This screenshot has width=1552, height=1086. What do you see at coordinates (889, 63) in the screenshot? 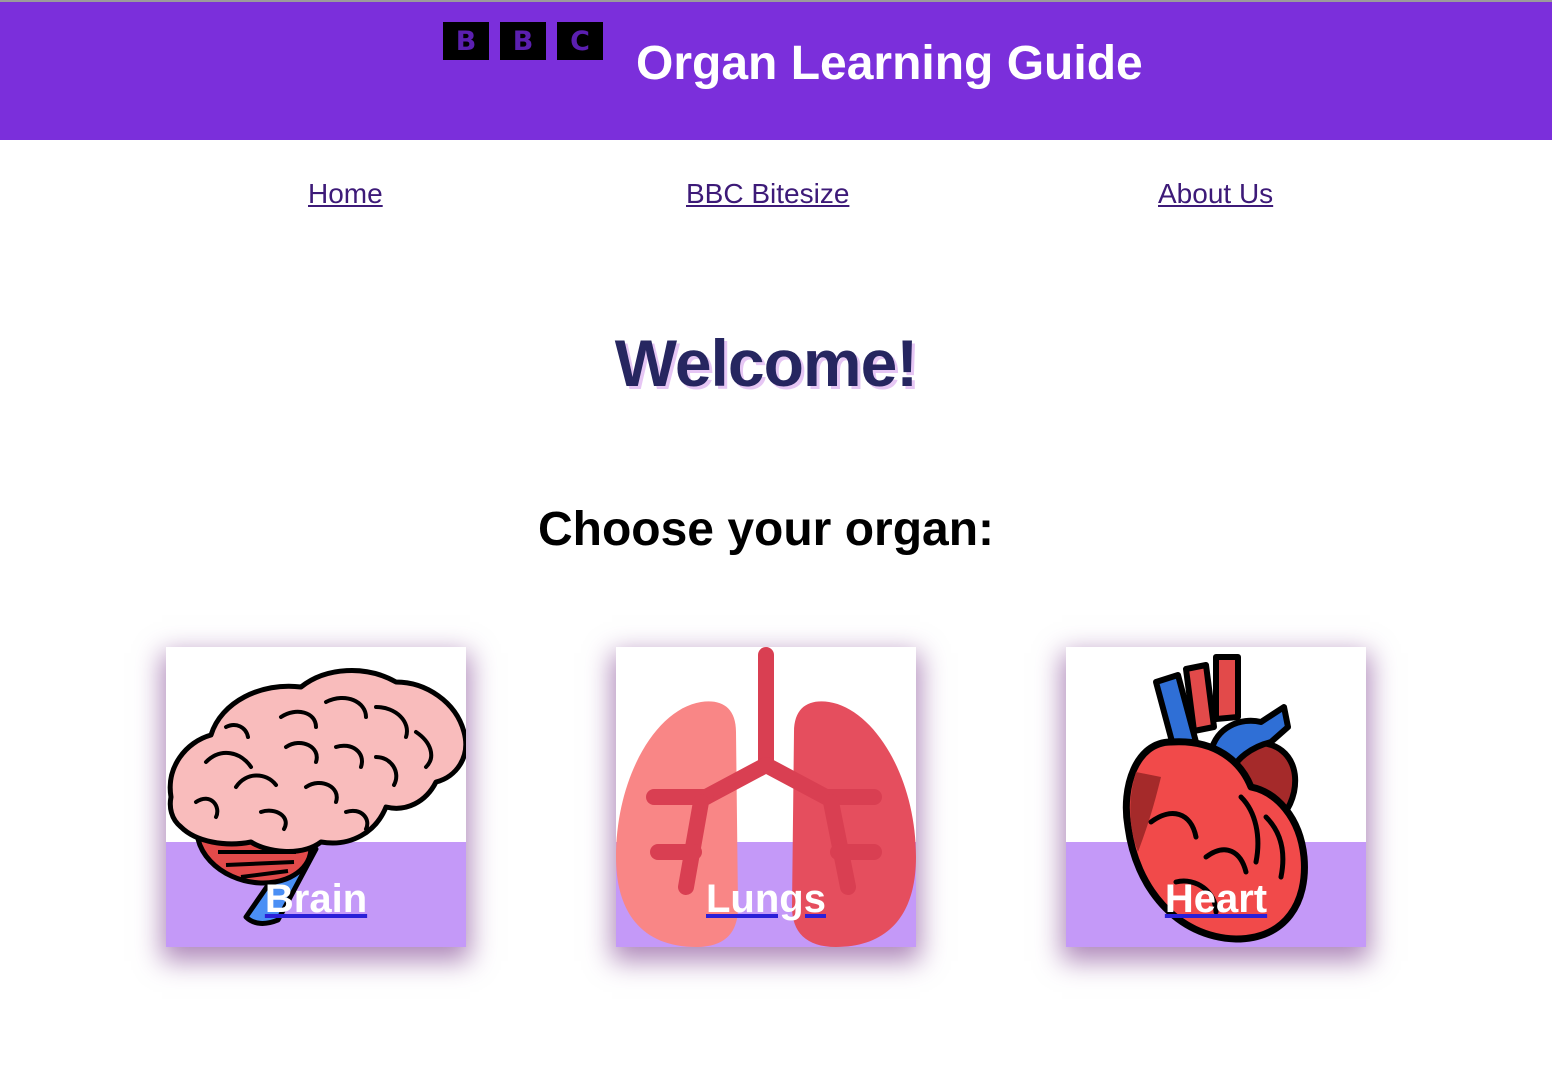
I see `site-title: Organ Learning Guide` at bounding box center [889, 63].